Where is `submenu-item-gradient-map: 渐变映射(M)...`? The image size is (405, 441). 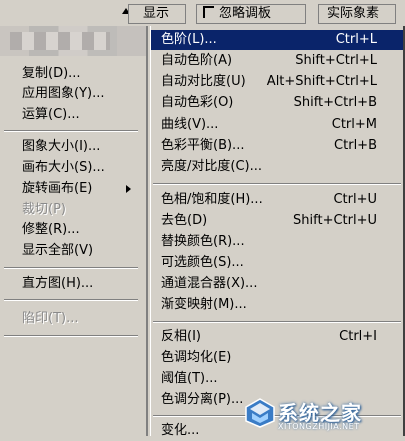 submenu-item-gradient-map: 渐变映射(M)... is located at coordinates (277, 305).